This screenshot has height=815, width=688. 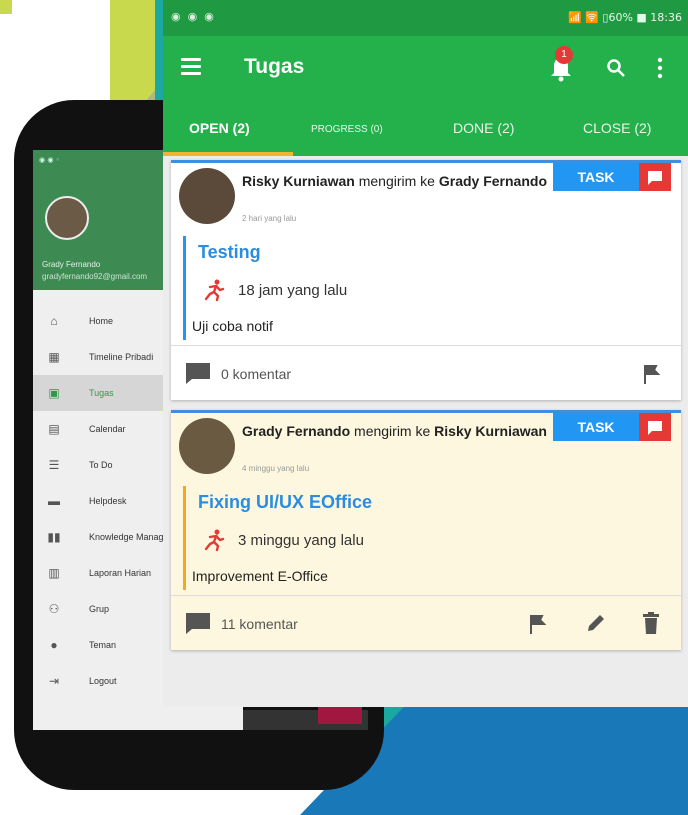 What do you see at coordinates (107, 429) in the screenshot?
I see `drawer-item-label: Calendar` at bounding box center [107, 429].